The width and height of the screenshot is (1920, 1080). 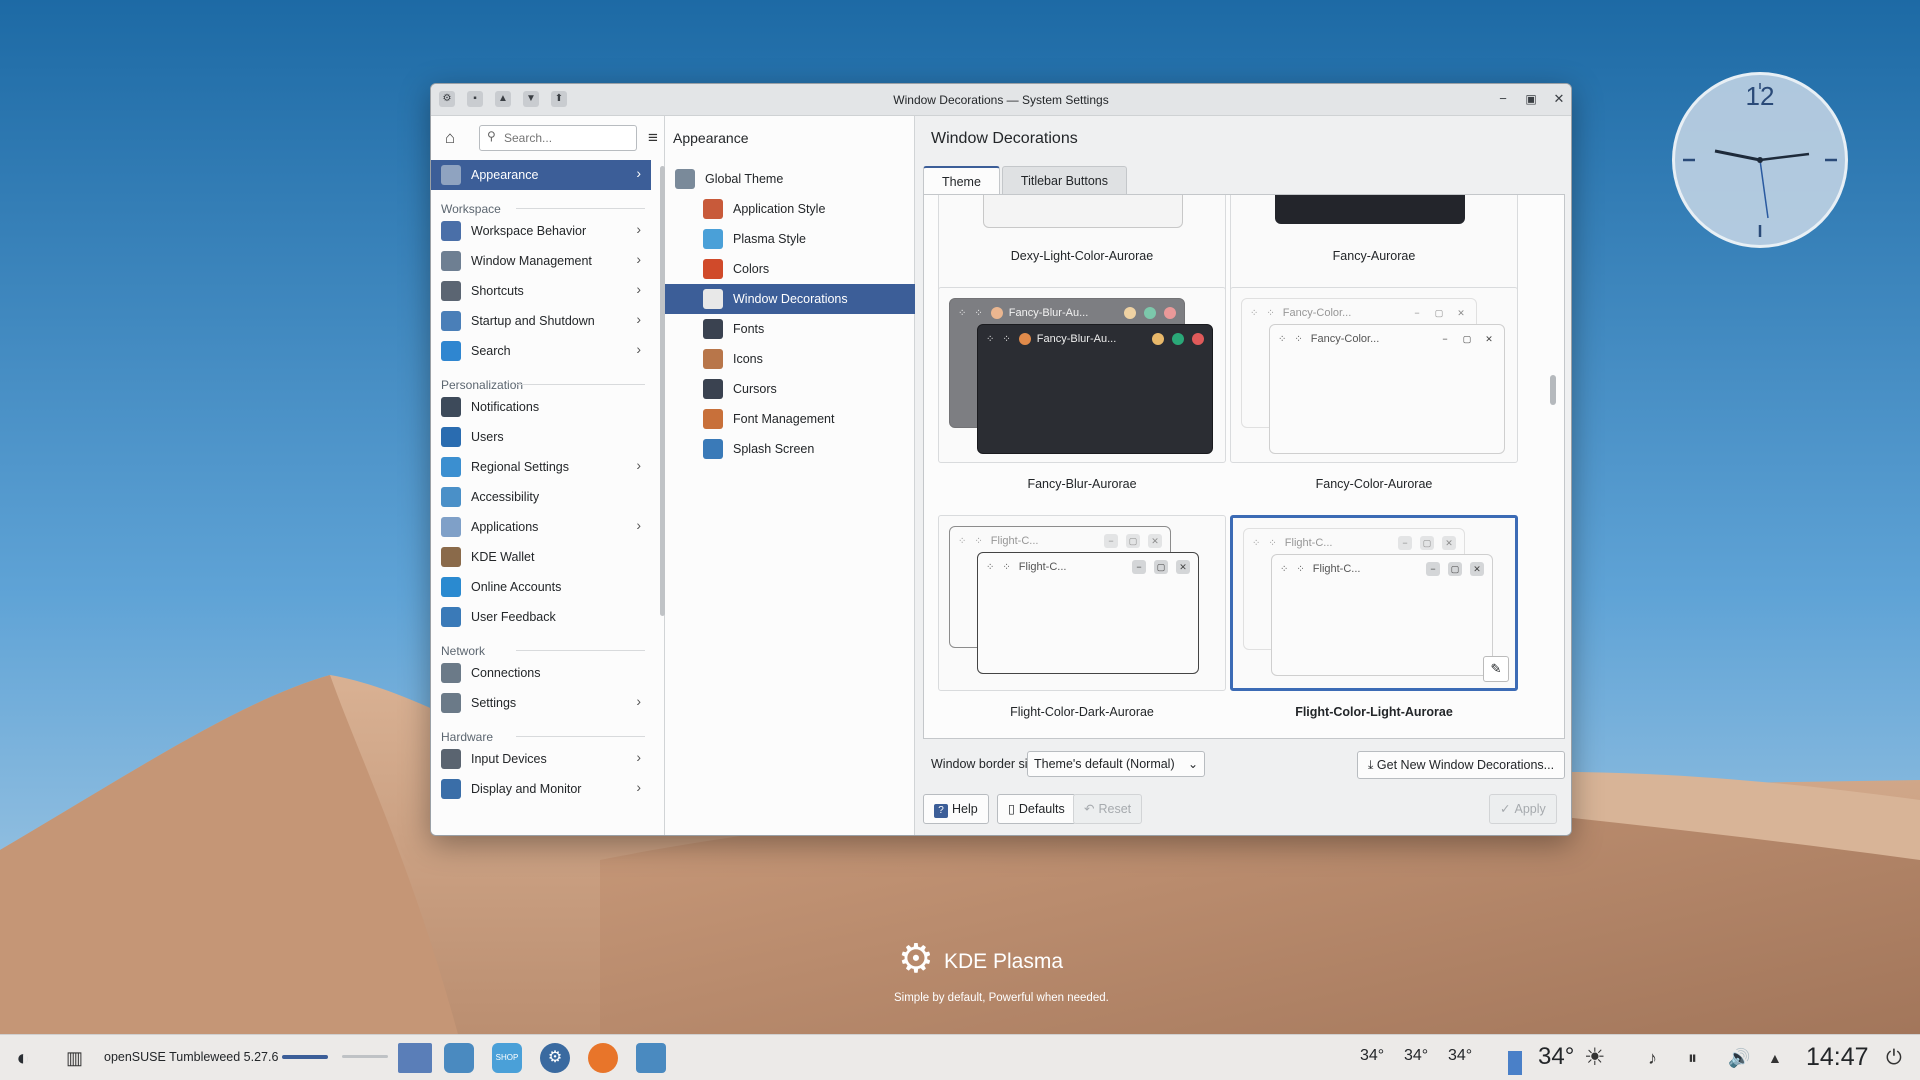 What do you see at coordinates (1515, 1063) in the screenshot?
I see `cpu-graph-icon` at bounding box center [1515, 1063].